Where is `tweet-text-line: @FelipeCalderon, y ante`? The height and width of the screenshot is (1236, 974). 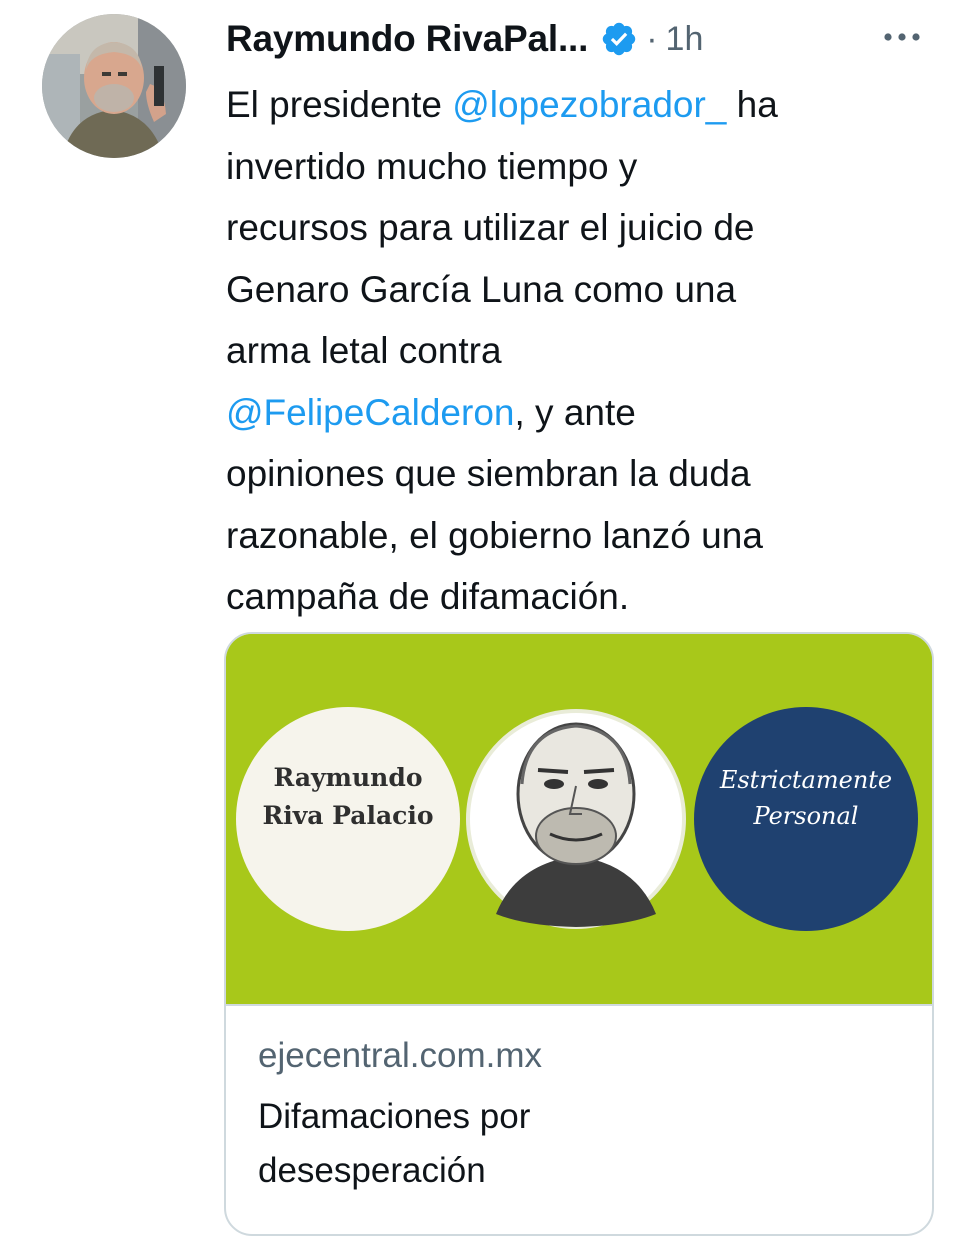
tweet-text-line: @FelipeCalderon, y ante is located at coordinates (576, 413).